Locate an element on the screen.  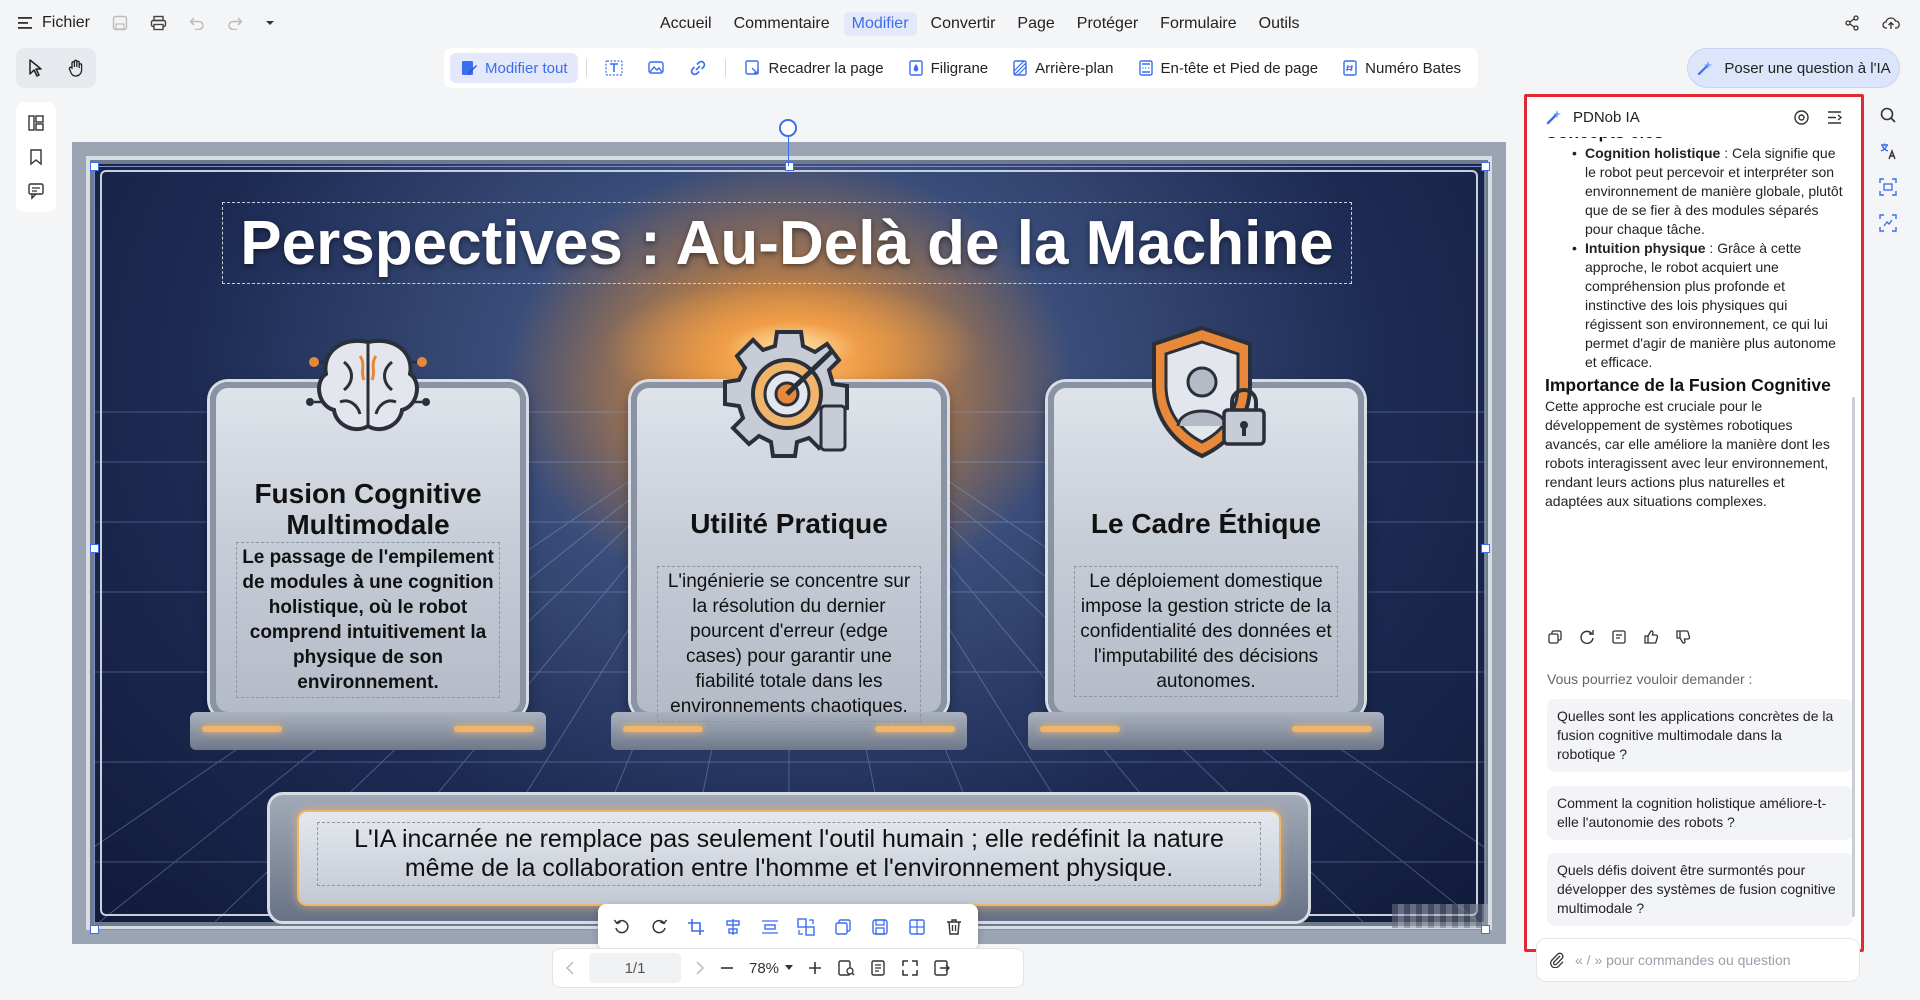
right-rail is located at coordinates (1888, 169).